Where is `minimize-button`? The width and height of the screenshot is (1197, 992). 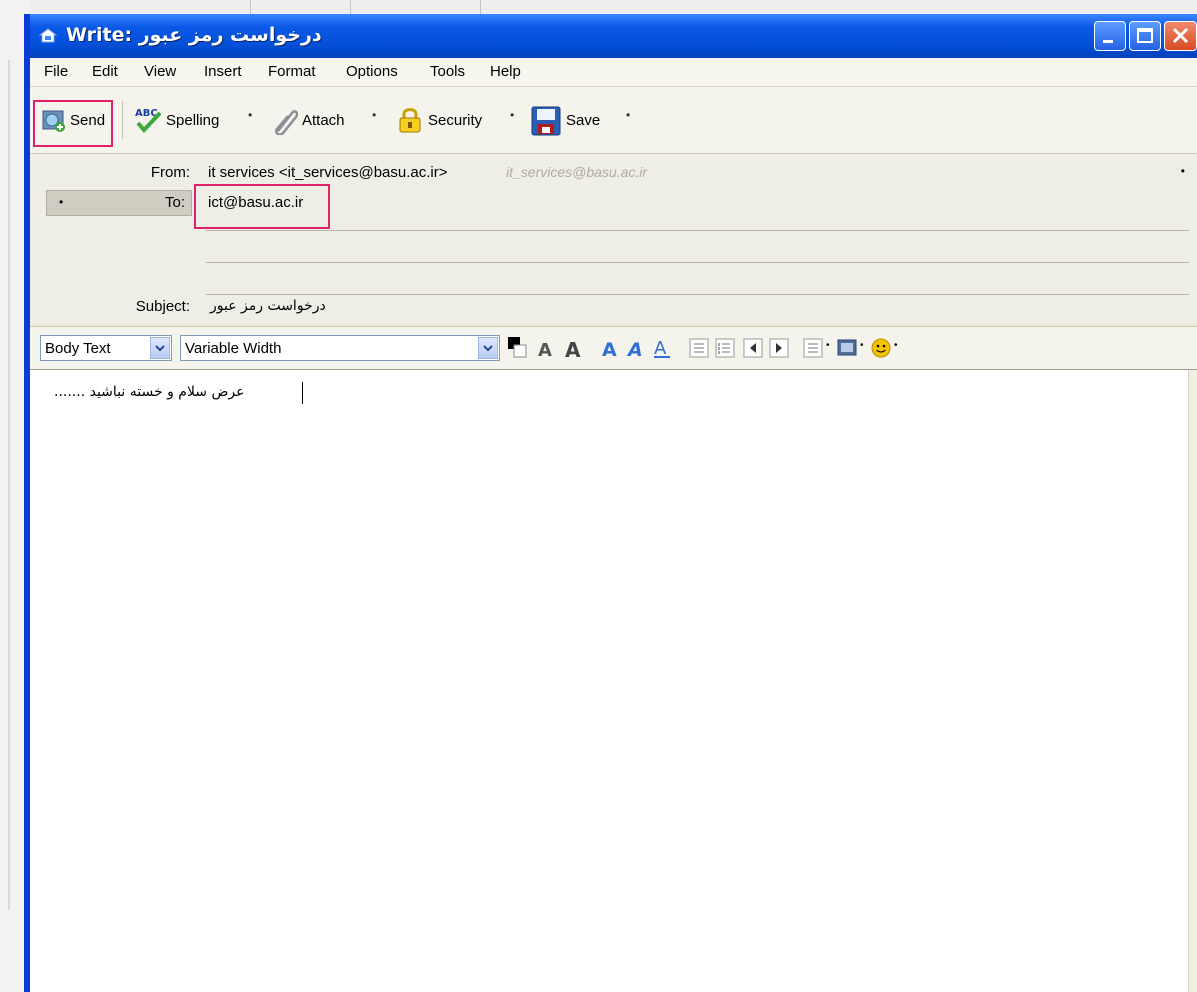
minimize-button is located at coordinates (1110, 36).